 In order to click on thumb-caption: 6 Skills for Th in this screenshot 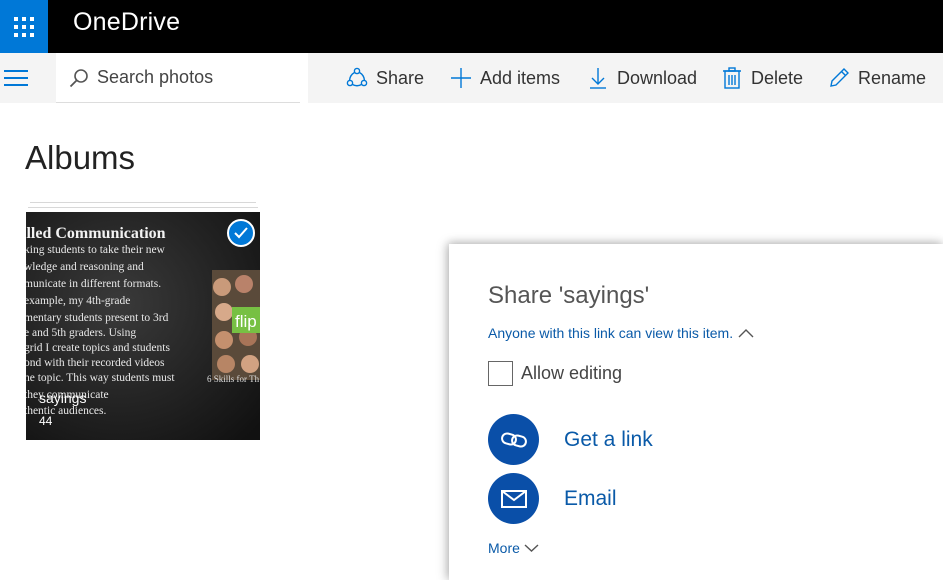, I will do `click(233, 379)`.